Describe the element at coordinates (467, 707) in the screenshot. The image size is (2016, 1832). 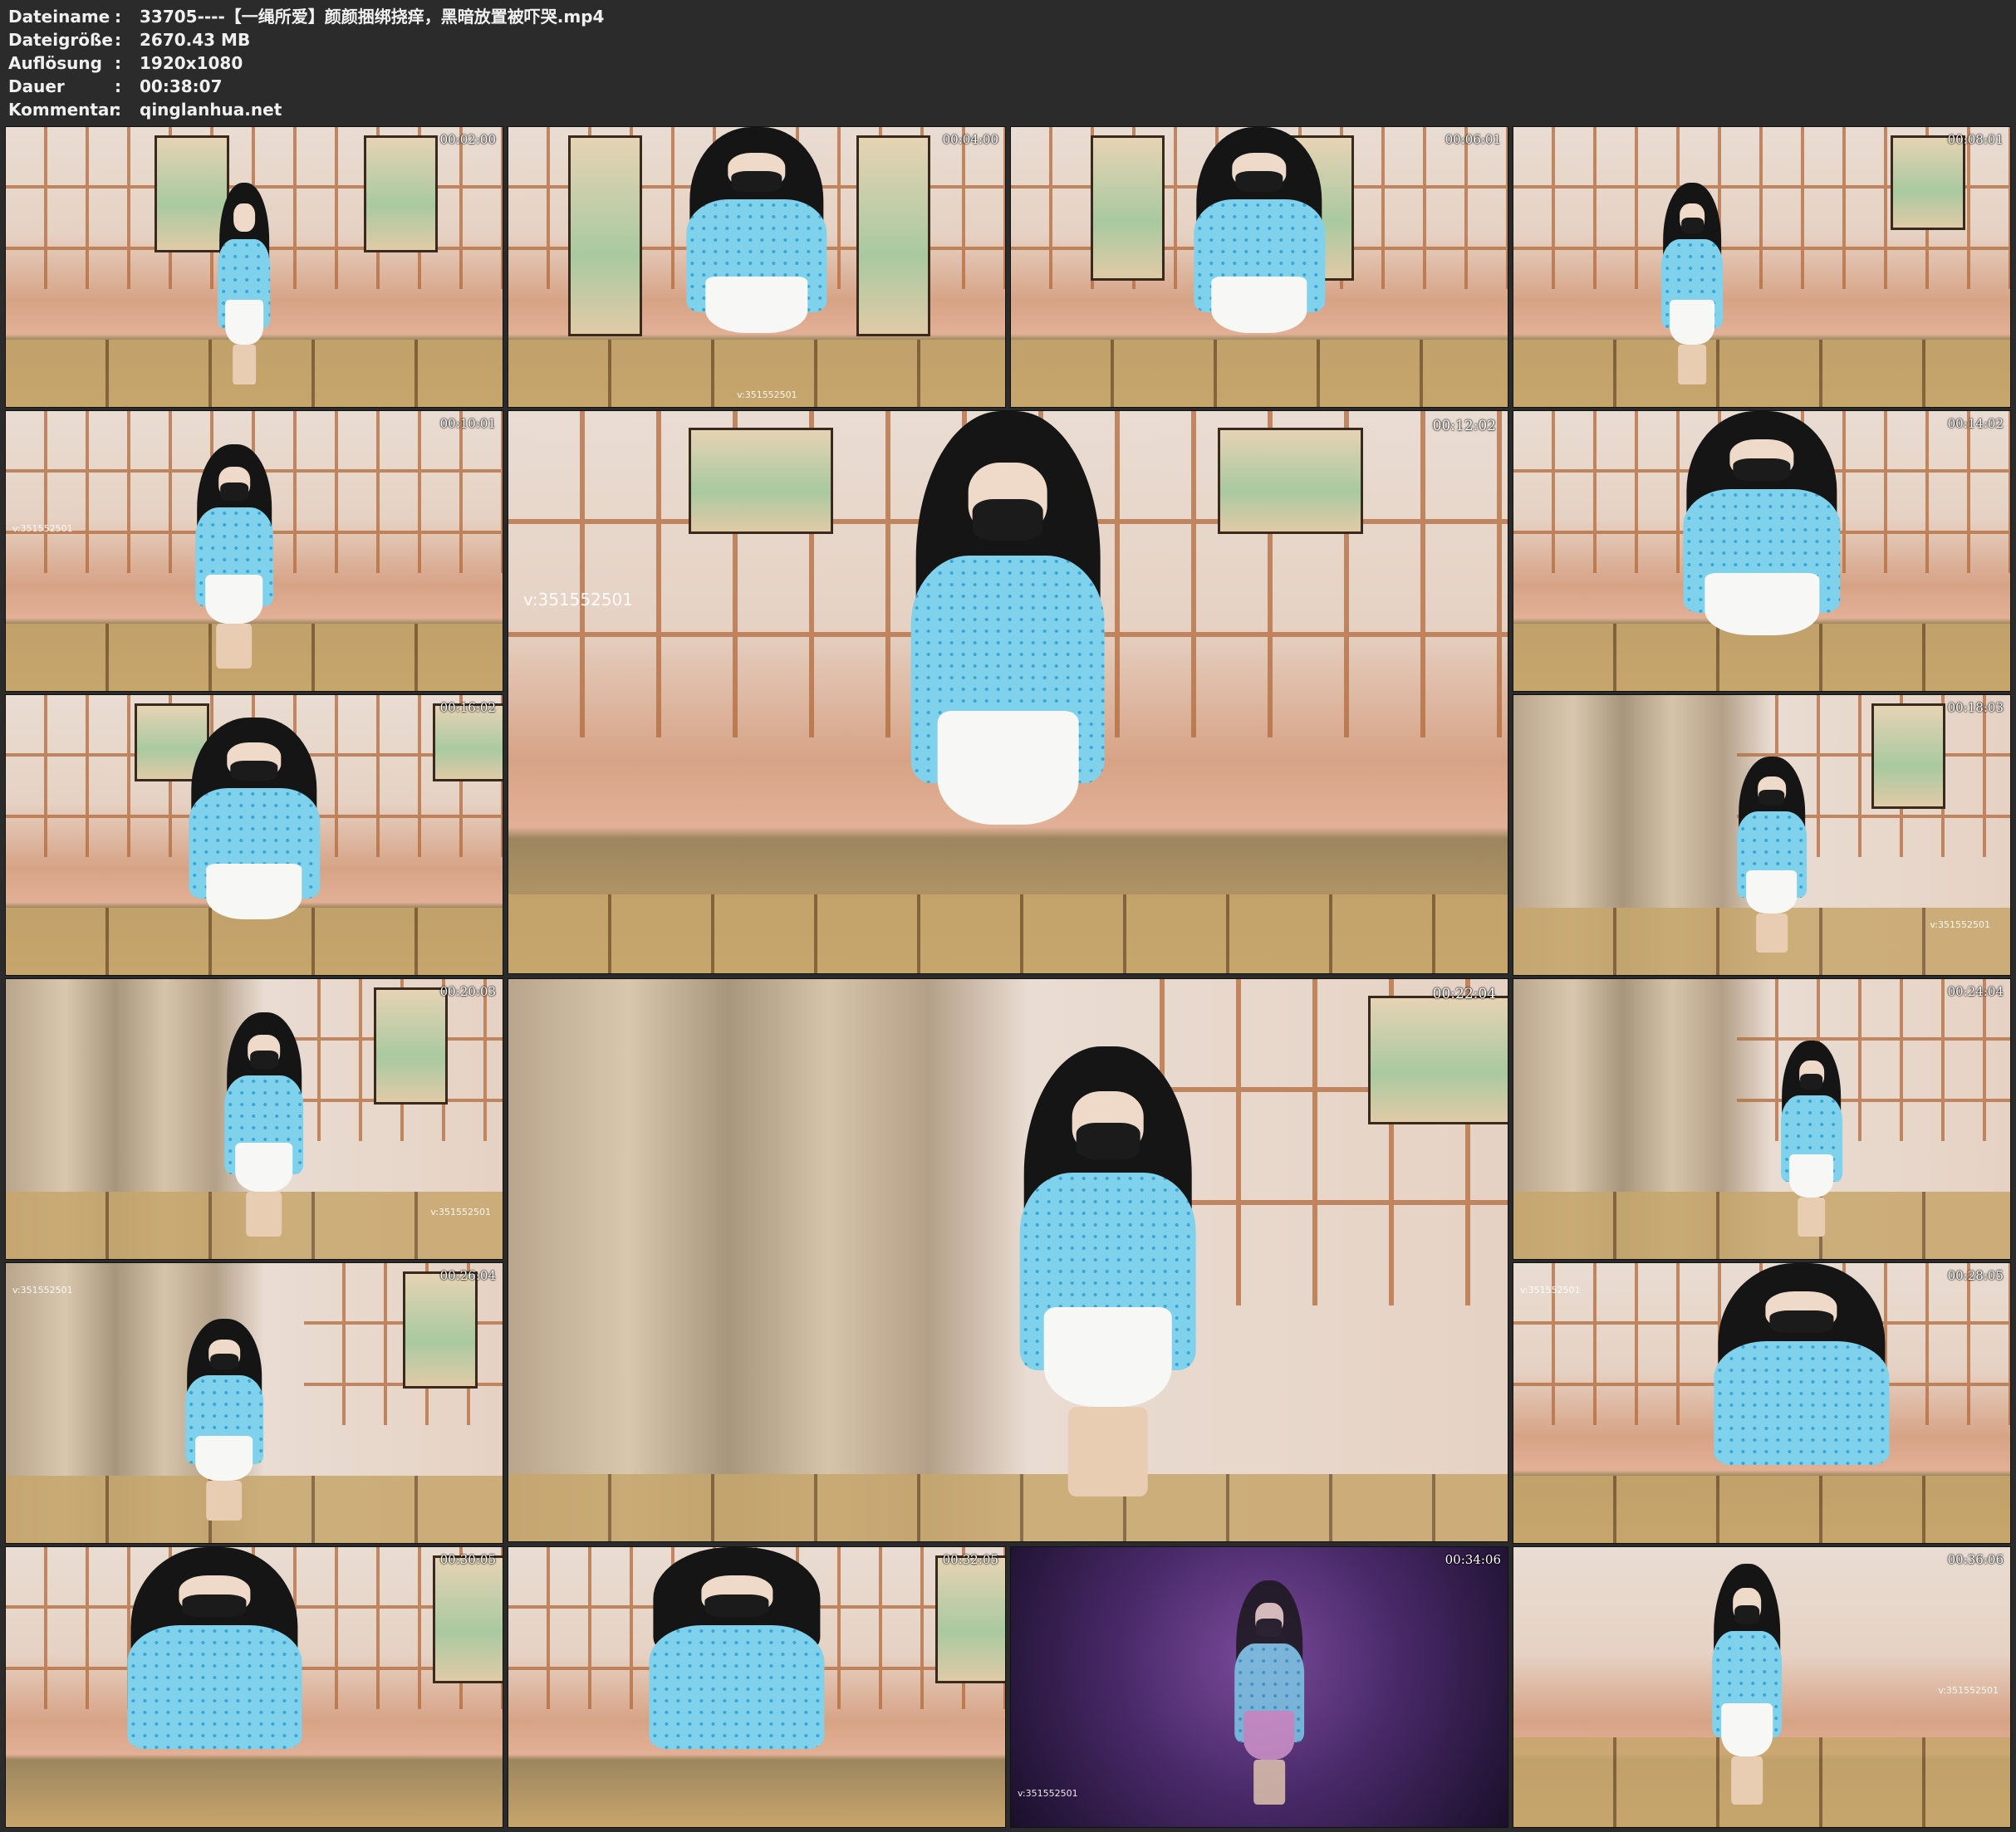
I see `timestamp: 00:16:02` at that location.